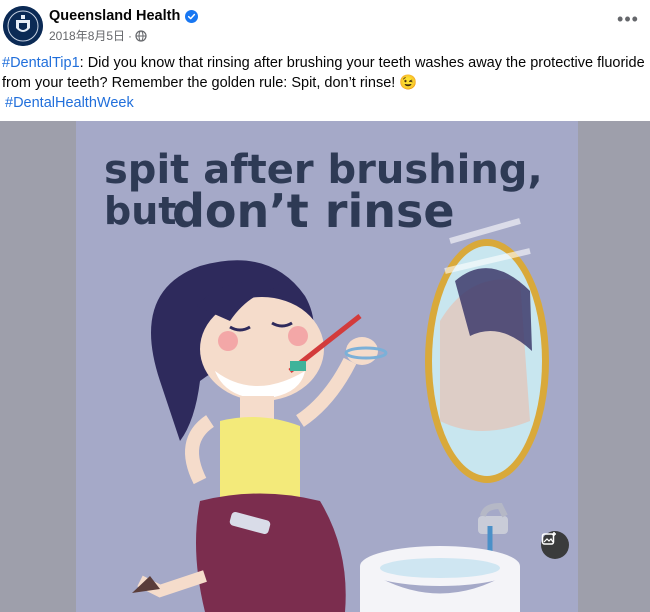 This screenshot has width=650, height=612. What do you see at coordinates (140, 211) in the screenshot?
I see `headline-but: but` at bounding box center [140, 211].